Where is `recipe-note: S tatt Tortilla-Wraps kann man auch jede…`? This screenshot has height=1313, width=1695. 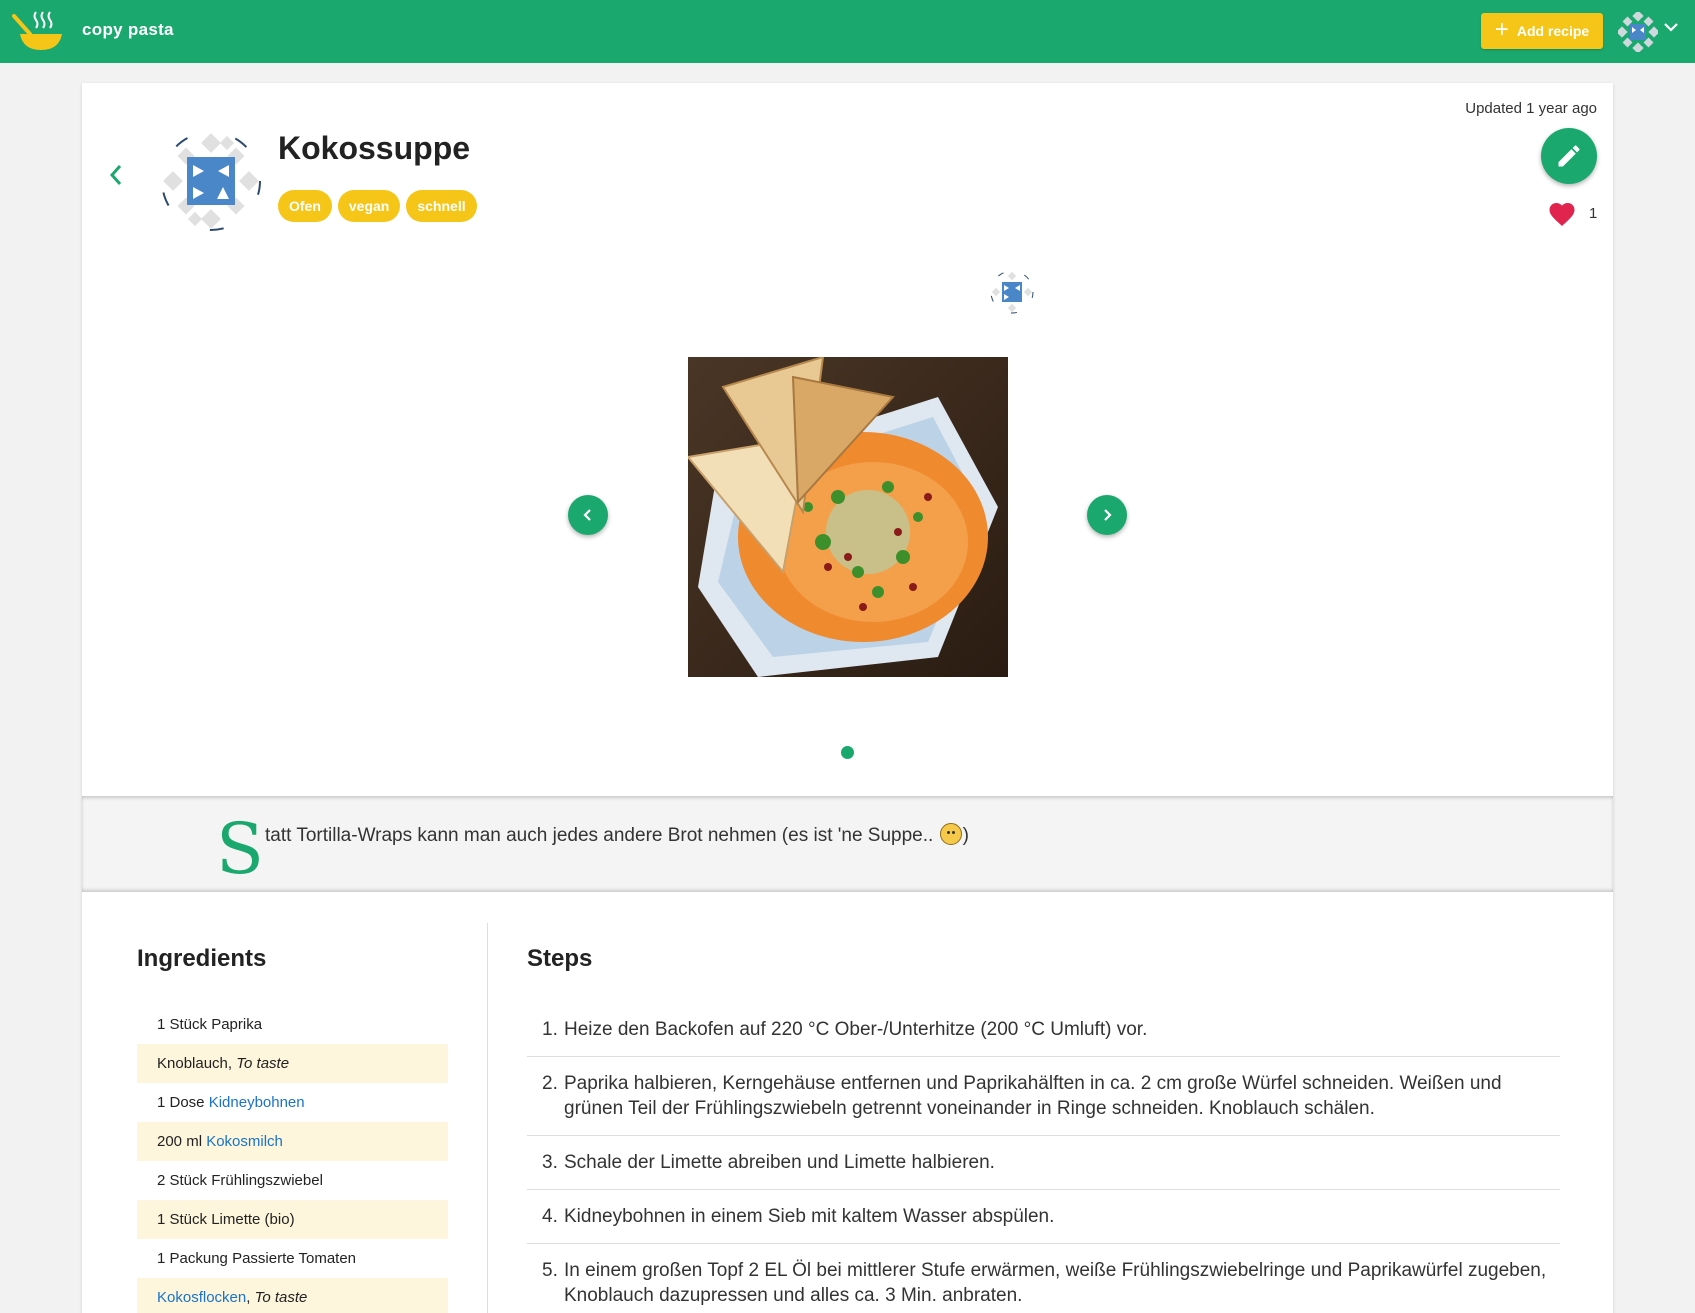
recipe-note: S tatt Tortilla-Wraps kann man auch jede… is located at coordinates (847, 844).